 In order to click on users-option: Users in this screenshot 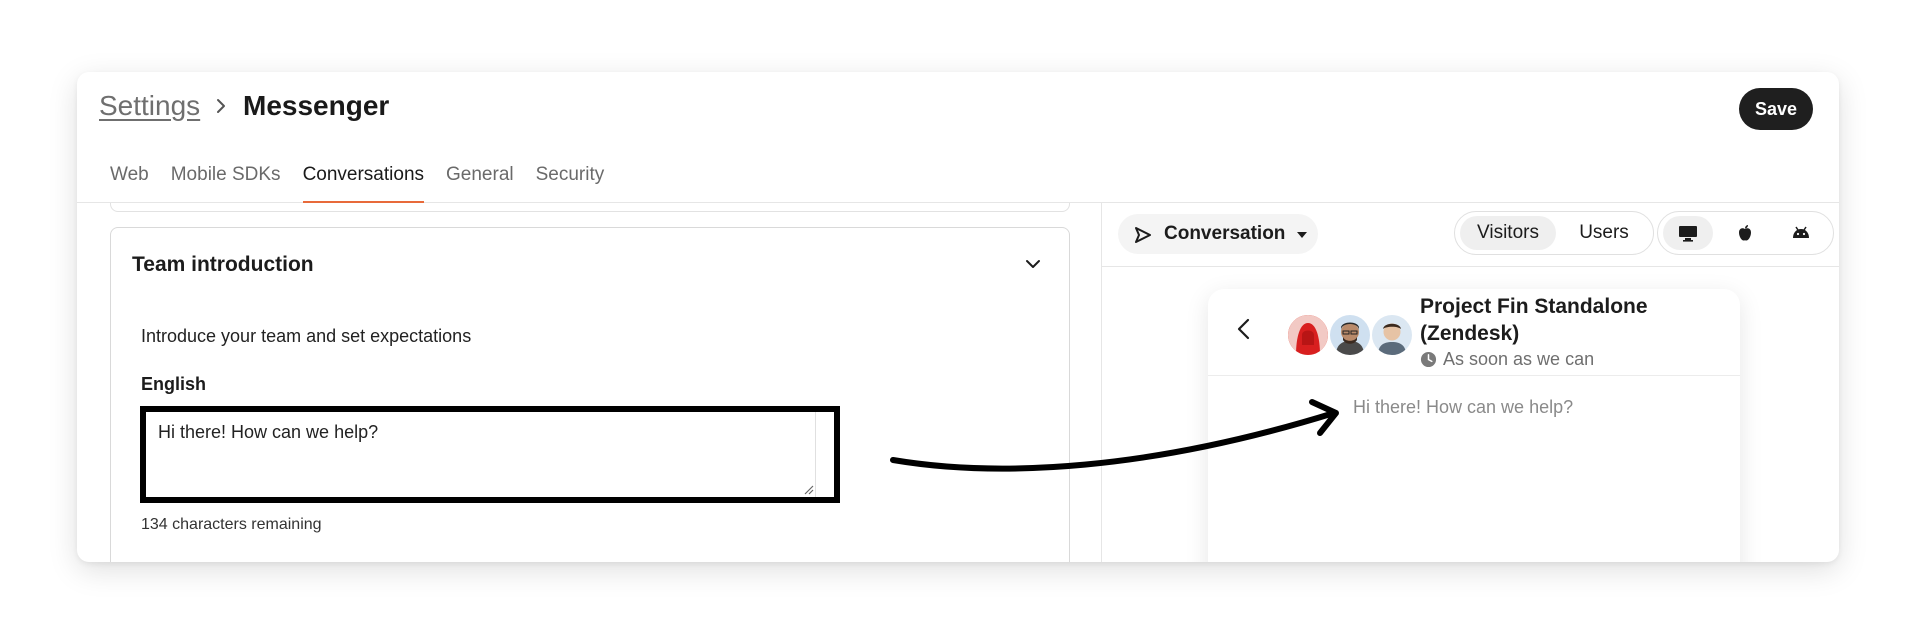, I will do `click(1604, 233)`.